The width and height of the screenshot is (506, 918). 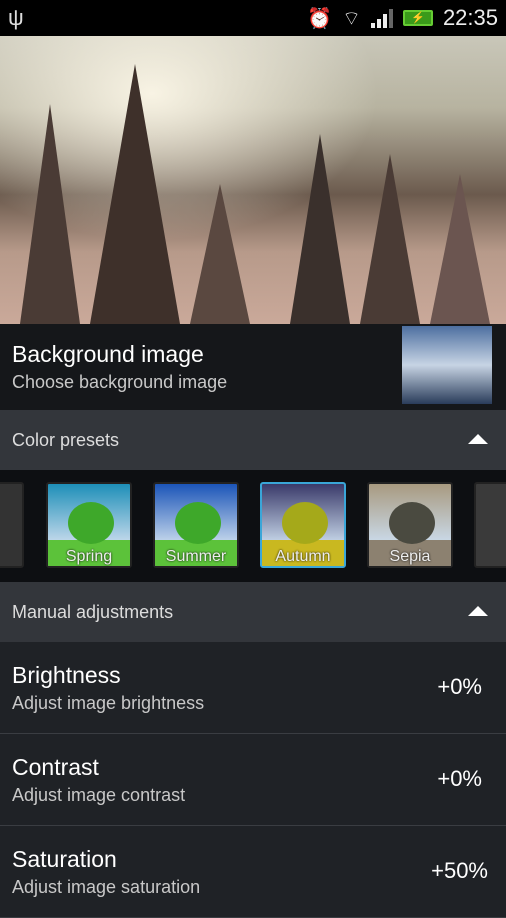 What do you see at coordinates (253, 367) in the screenshot?
I see `background-image-setting: Background image Choose background image` at bounding box center [253, 367].